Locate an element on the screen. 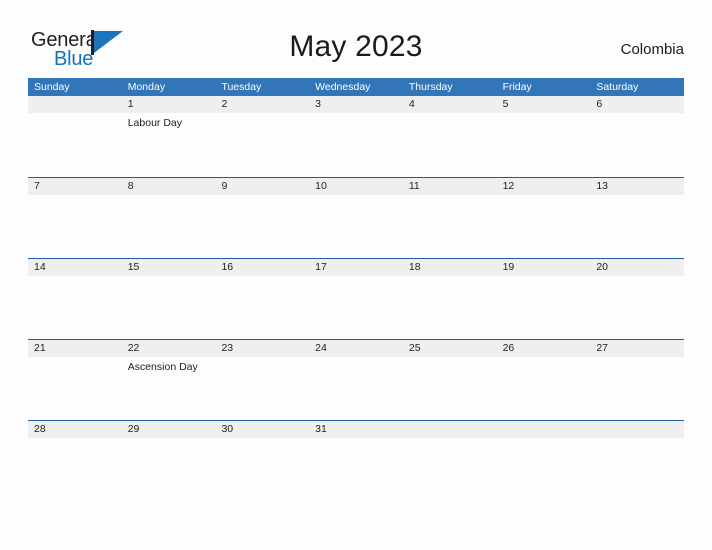 This screenshot has height=550, width=712. day-cell: 10 is located at coordinates (356, 186).